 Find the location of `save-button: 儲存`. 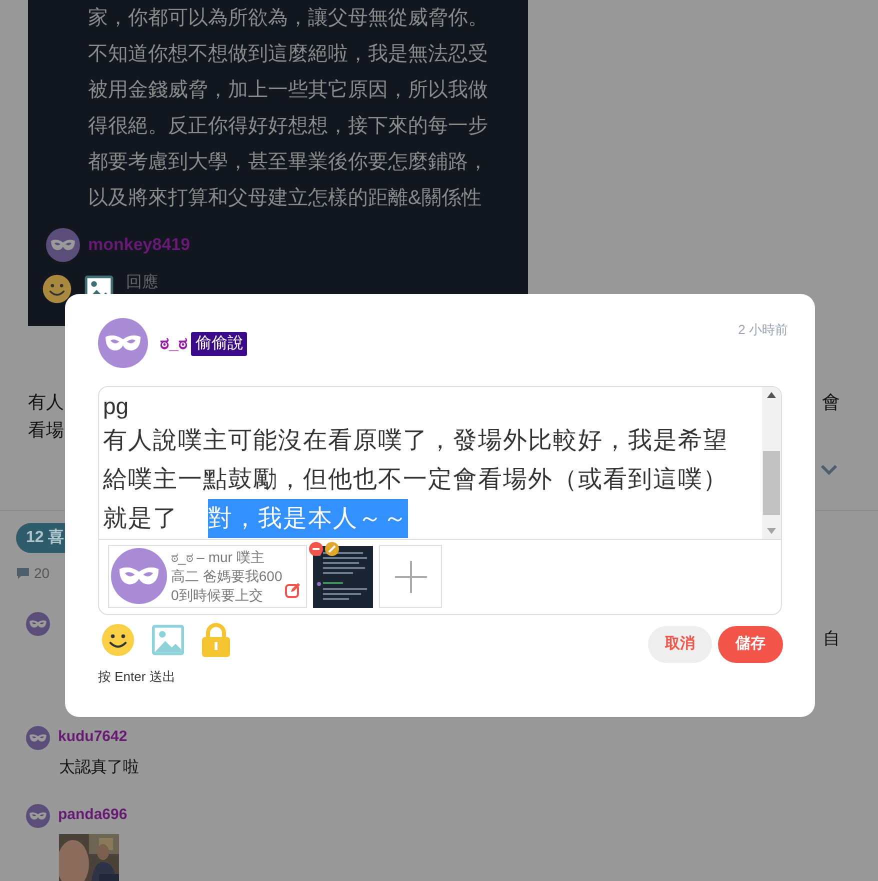

save-button: 儲存 is located at coordinates (750, 644).